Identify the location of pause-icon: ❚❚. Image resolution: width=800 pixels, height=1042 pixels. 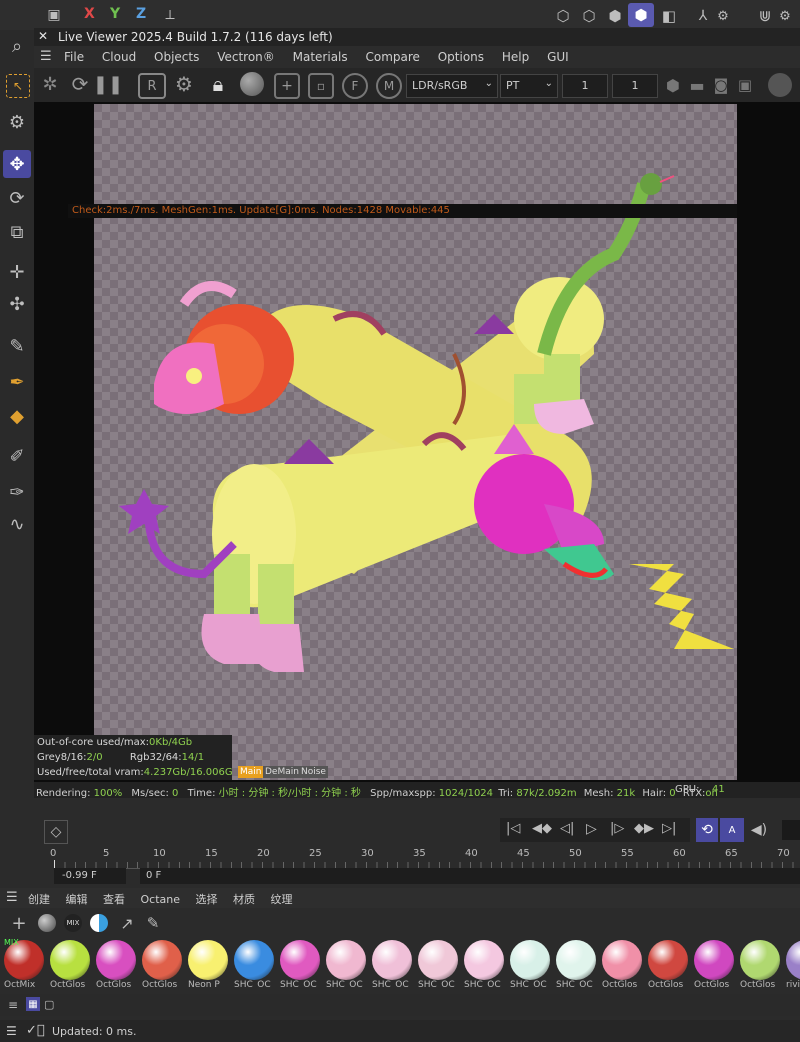
(108, 84).